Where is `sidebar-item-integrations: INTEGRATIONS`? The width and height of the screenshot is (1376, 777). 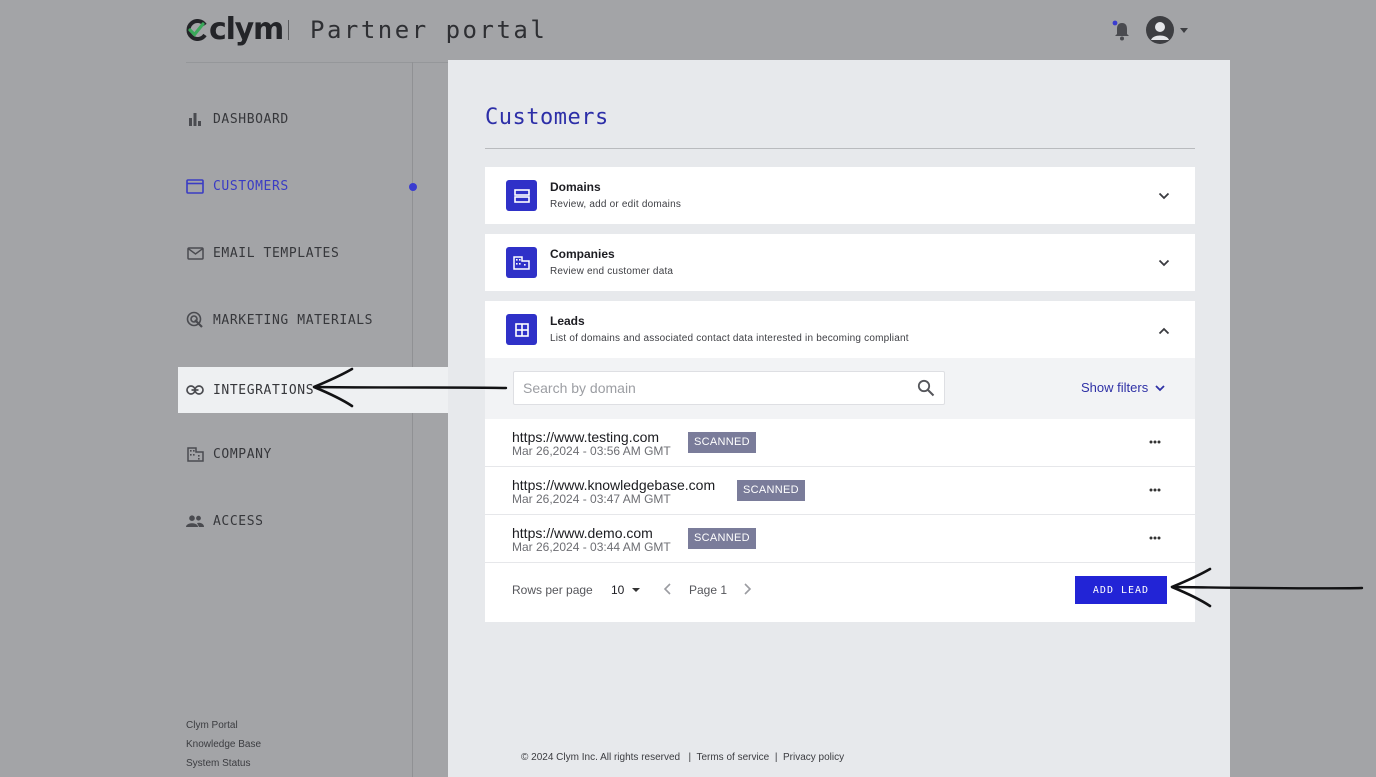
sidebar-item-integrations: INTEGRATIONS is located at coordinates (313, 390).